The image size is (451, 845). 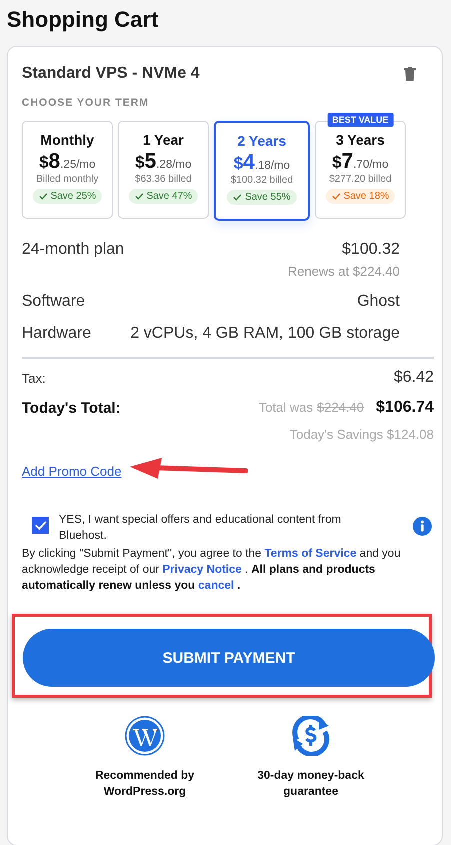 I want to click on submit-payment-button: SUBMIT PAYMENT, so click(x=229, y=658).